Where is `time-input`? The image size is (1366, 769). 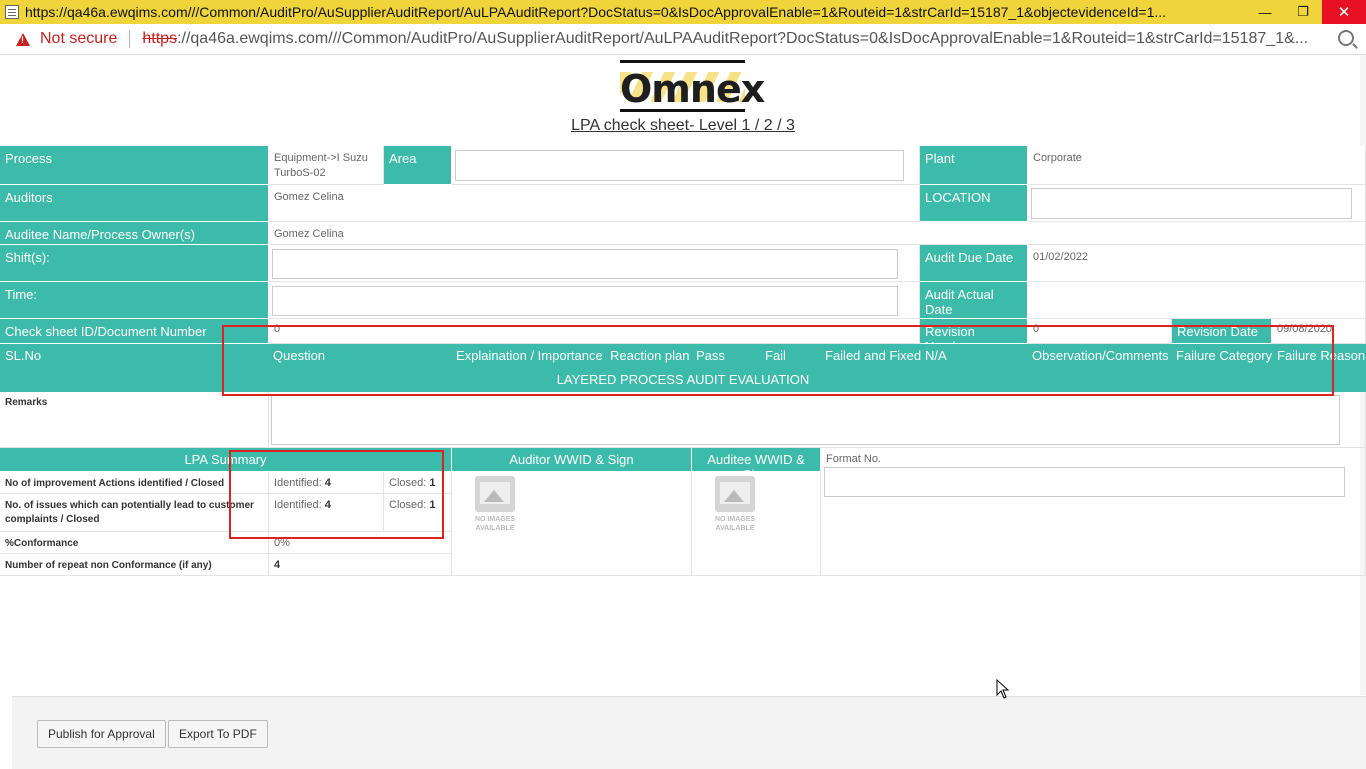 time-input is located at coordinates (585, 301).